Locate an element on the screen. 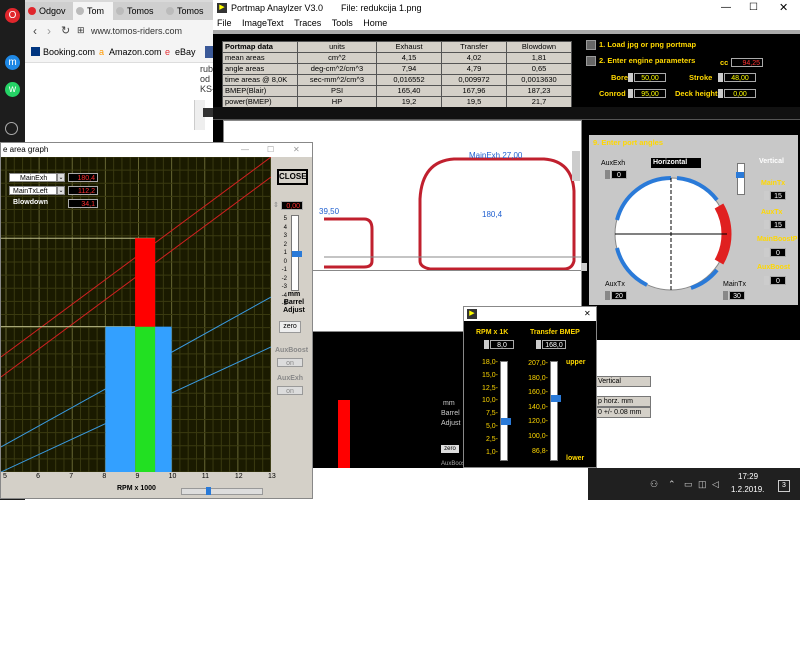 The width and height of the screenshot is (800, 659). maintx-bottom-spinner is located at coordinates (725, 295).